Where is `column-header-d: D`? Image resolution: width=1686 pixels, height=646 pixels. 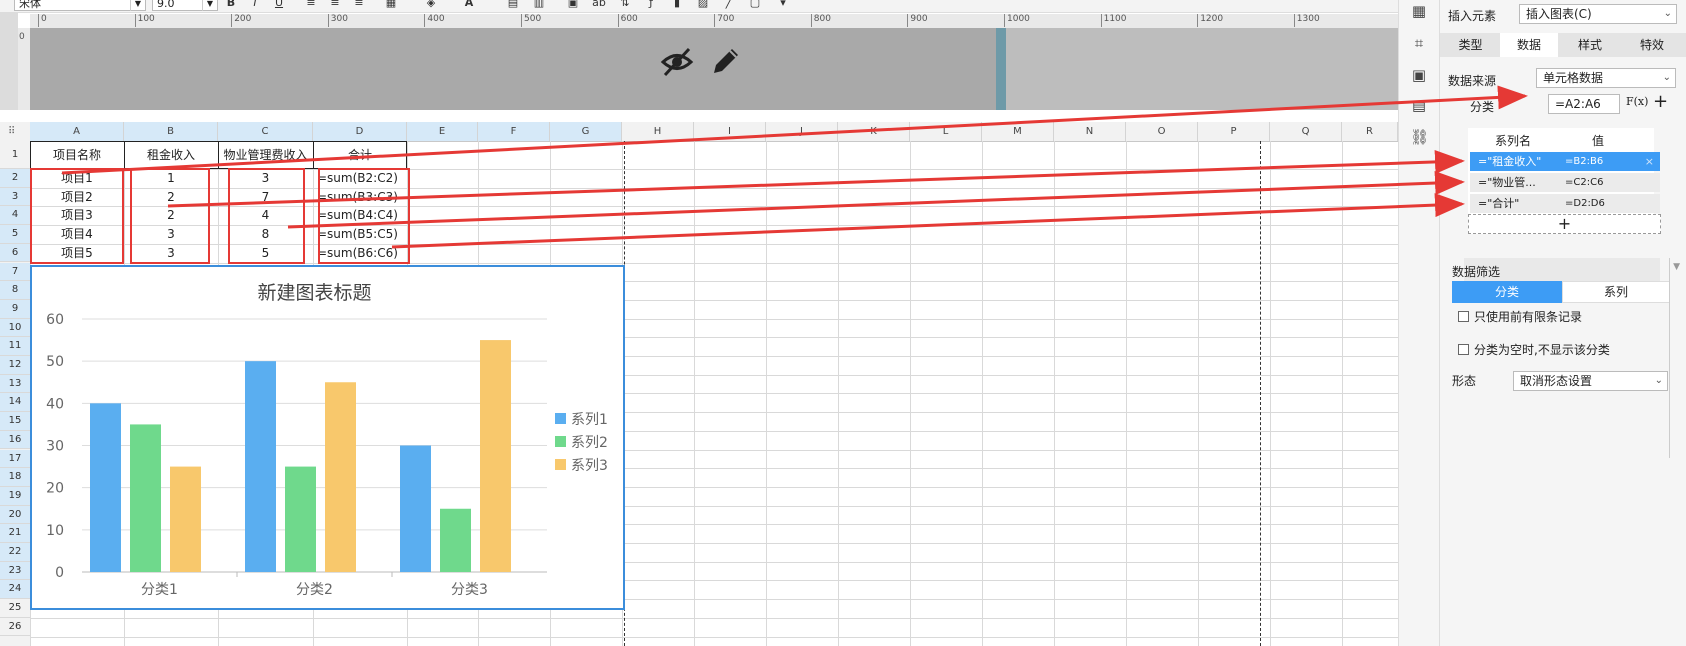 column-header-d: D is located at coordinates (360, 131).